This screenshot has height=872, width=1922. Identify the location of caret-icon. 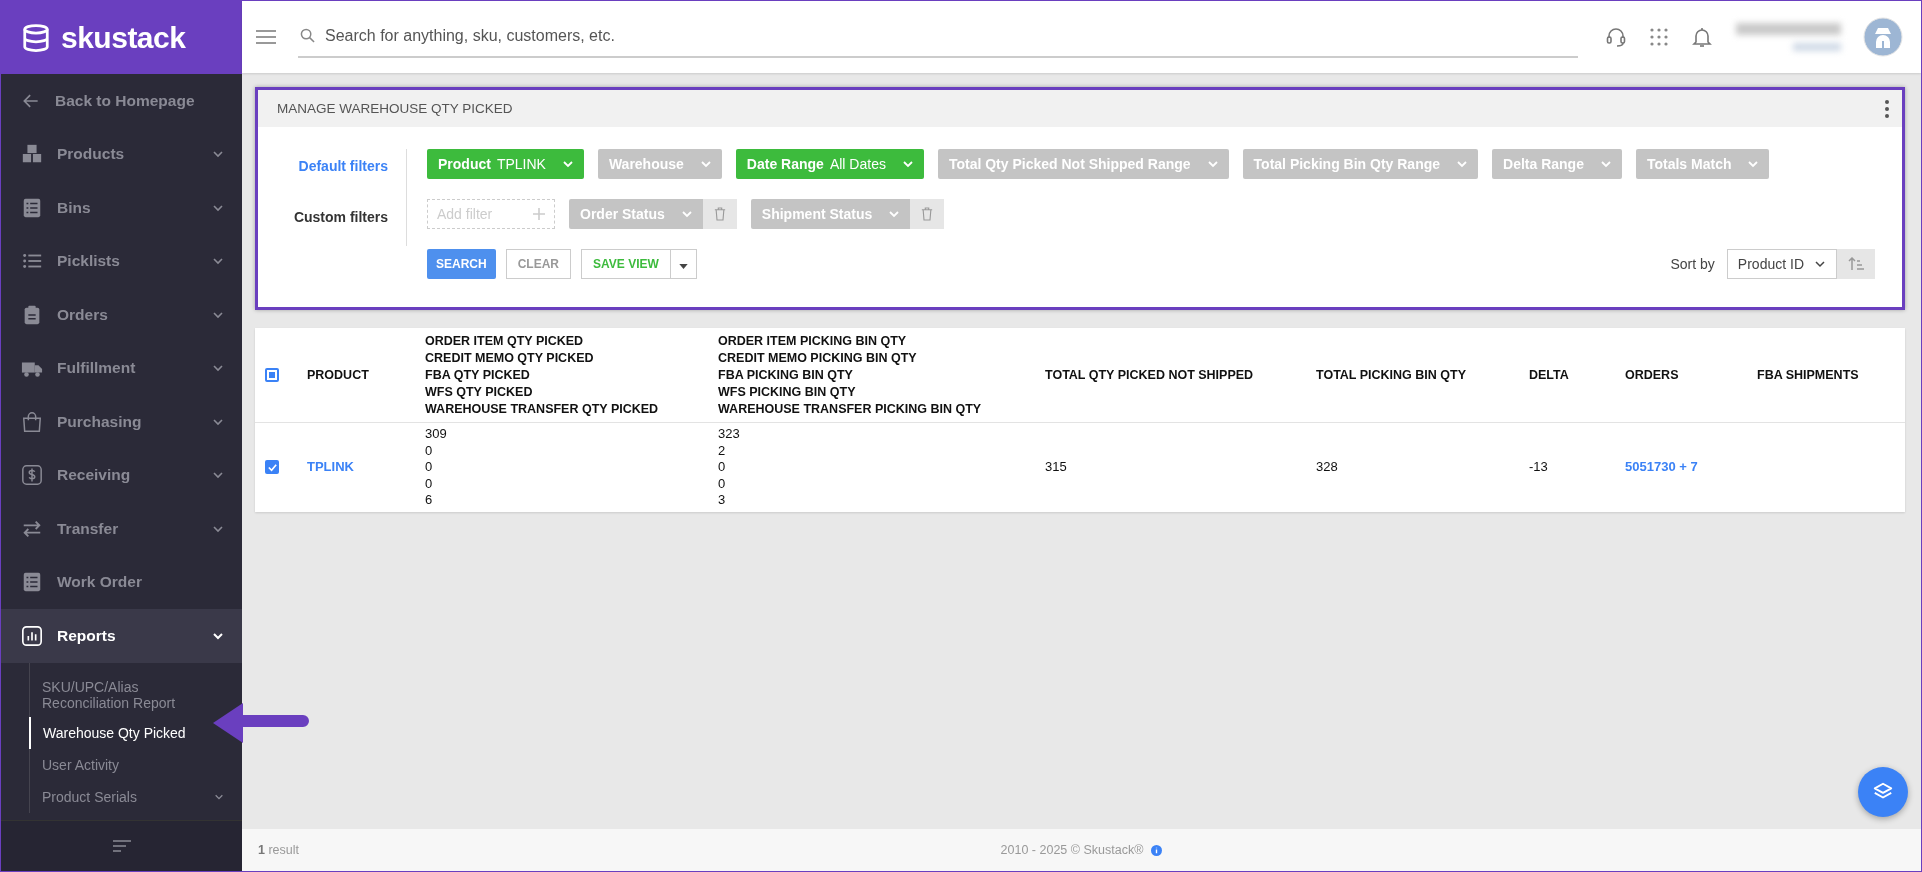
(683, 266).